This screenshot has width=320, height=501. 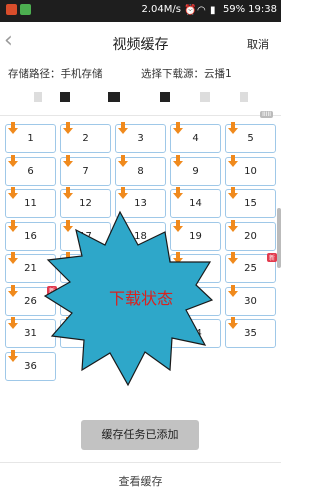 What do you see at coordinates (140, 298) in the screenshot?
I see `download-status-label: 下载状态` at bounding box center [140, 298].